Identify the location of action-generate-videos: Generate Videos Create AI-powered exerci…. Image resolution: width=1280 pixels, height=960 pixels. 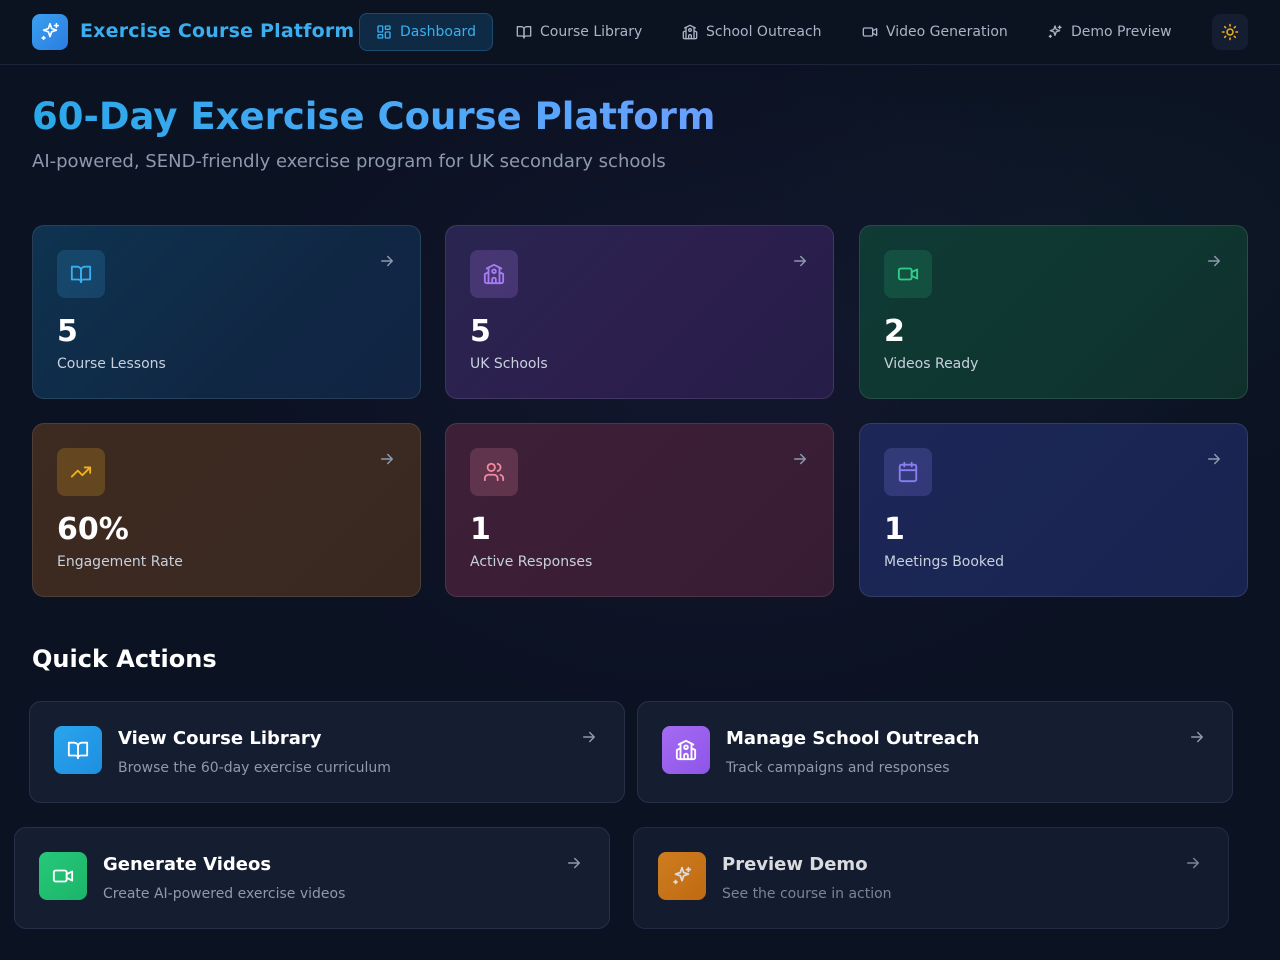
(312, 878).